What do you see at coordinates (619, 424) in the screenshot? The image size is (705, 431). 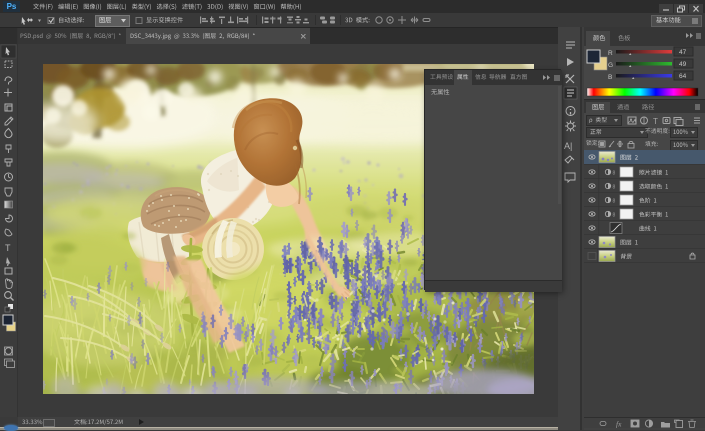 I see `svg-text: fx` at bounding box center [619, 424].